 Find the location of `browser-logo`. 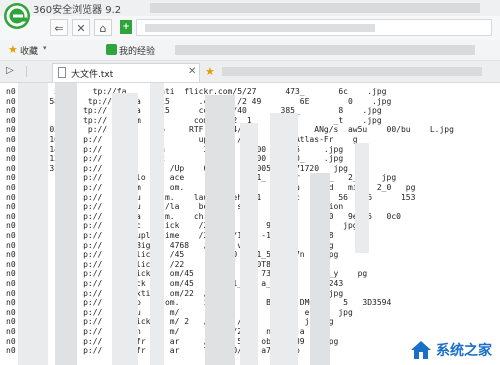

browser-logo is located at coordinates (17, 16).